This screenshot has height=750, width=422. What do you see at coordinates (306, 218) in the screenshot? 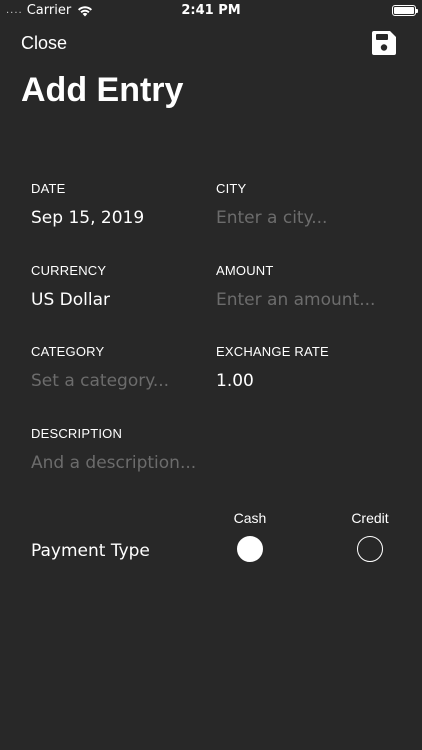
I see `city-input` at bounding box center [306, 218].